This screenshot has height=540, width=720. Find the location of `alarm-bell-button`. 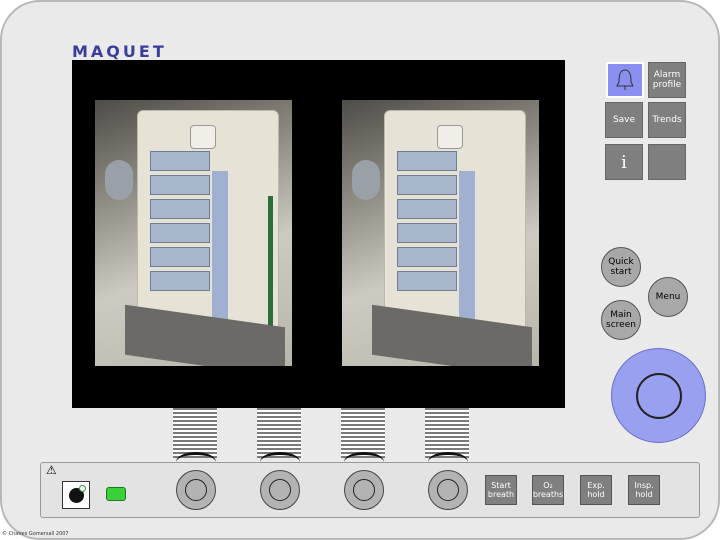

alarm-bell-button is located at coordinates (625, 80).